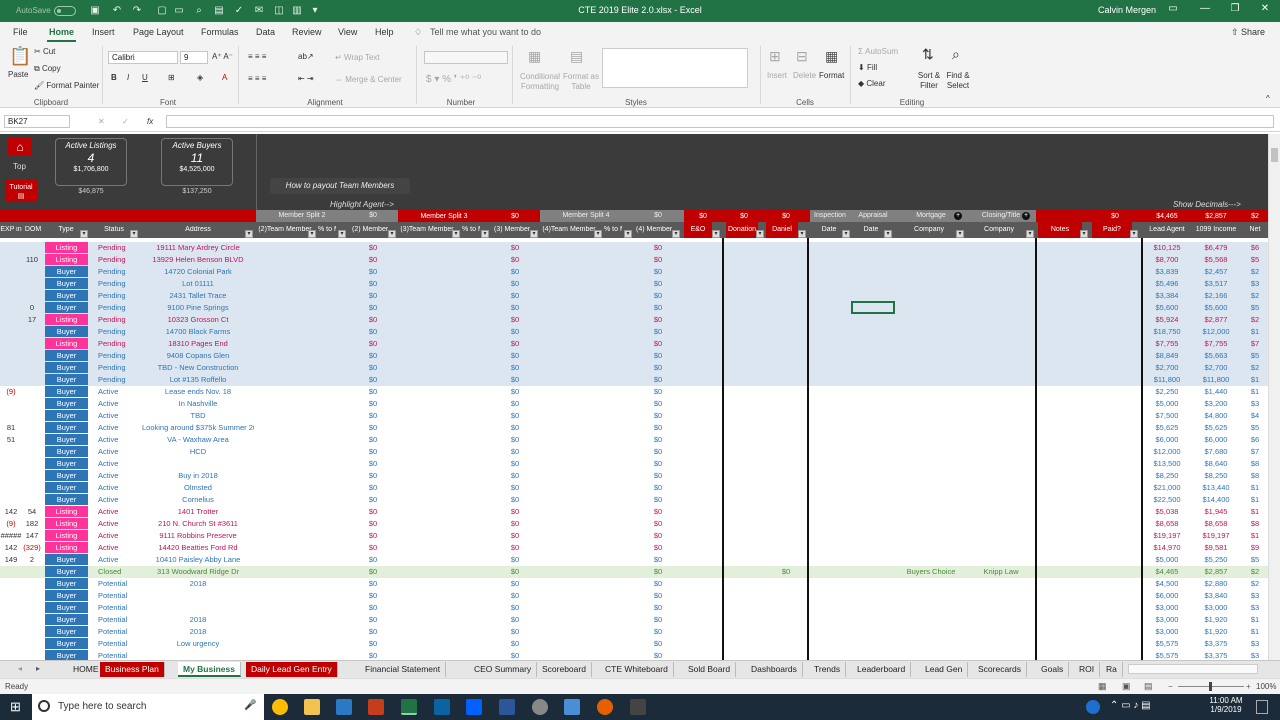  What do you see at coordinates (1216, 428) in the screenshot?
I see `cell-income: $5,625` at bounding box center [1216, 428].